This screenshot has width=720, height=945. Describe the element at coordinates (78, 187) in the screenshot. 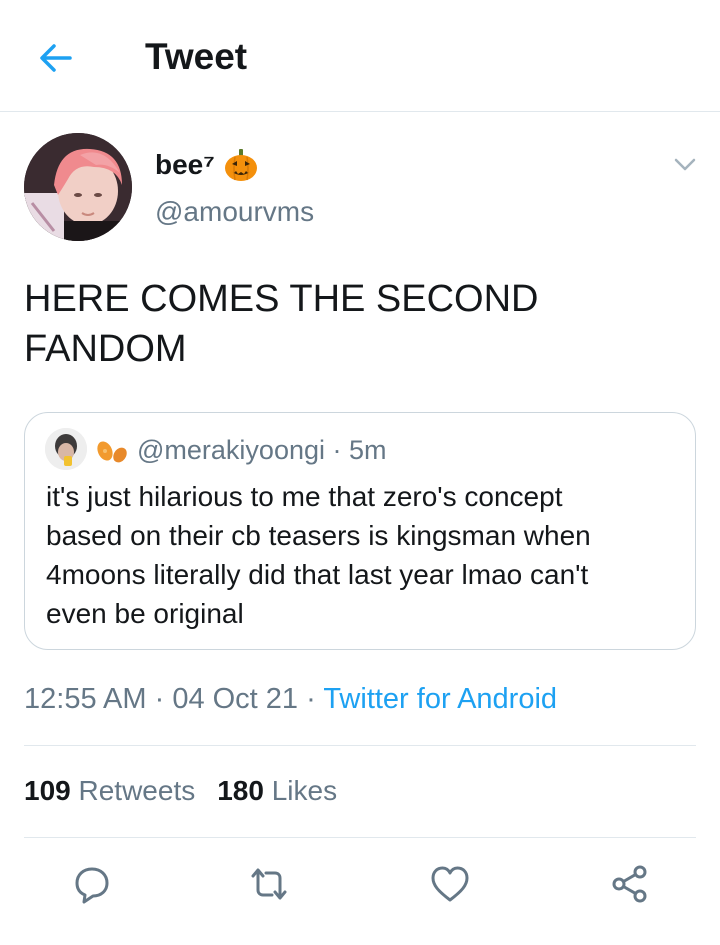

I see `avatar` at that location.